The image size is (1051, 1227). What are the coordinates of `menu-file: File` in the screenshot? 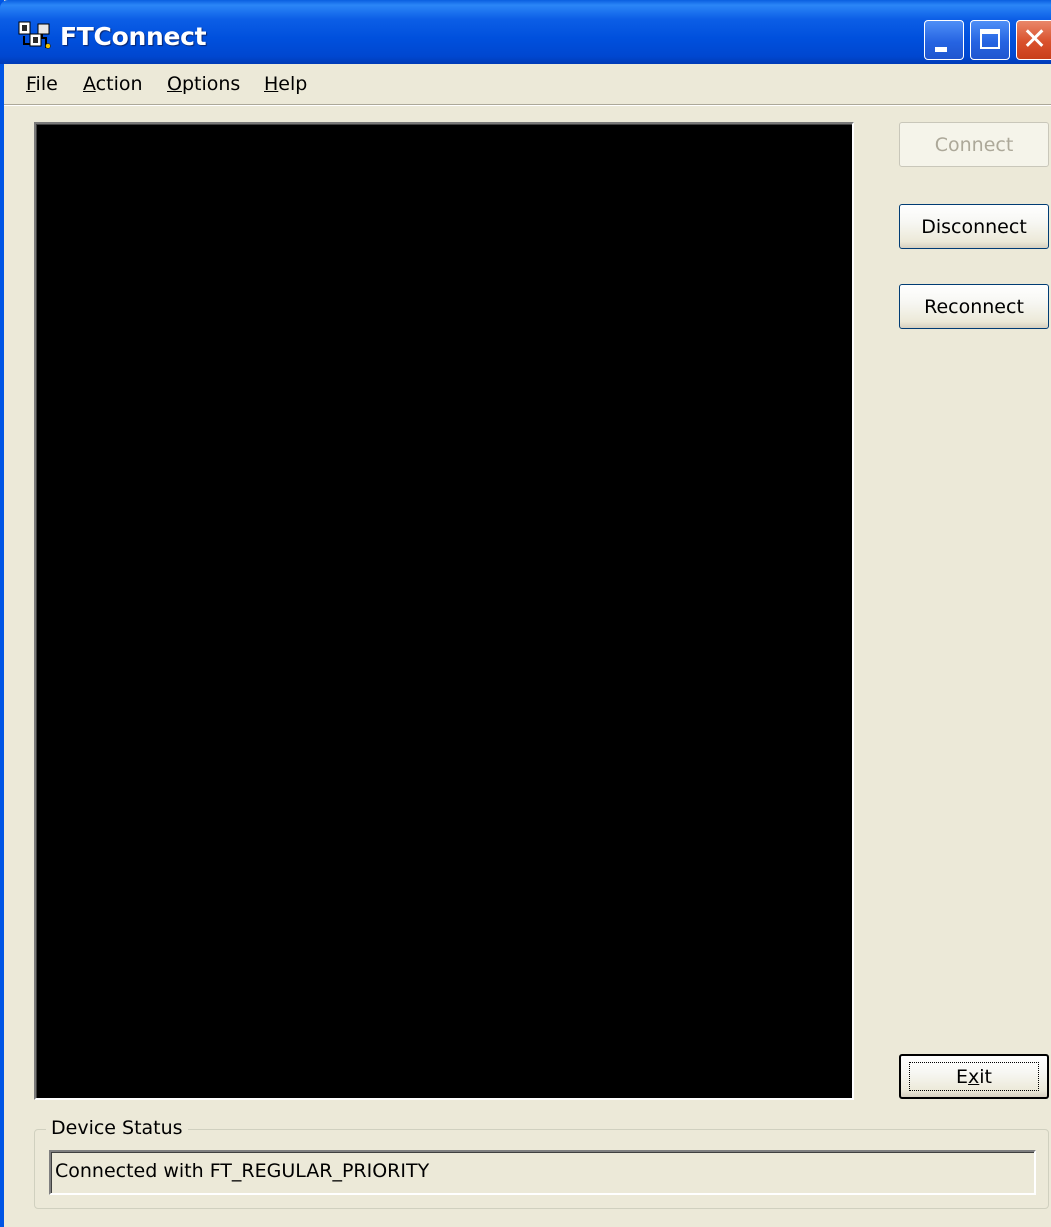 It's located at (42, 84).